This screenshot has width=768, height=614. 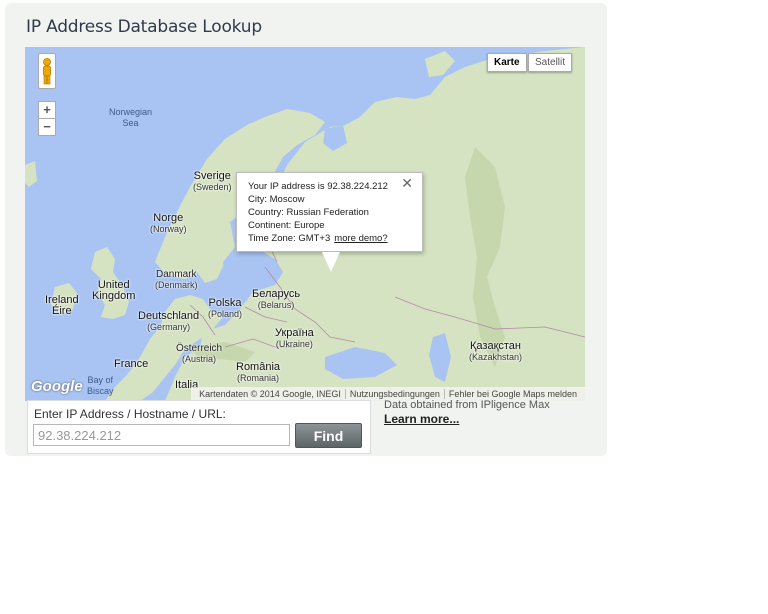 I want to click on map-attribution: Kartendaten © 2014 Google, INEGI, so click(x=270, y=394).